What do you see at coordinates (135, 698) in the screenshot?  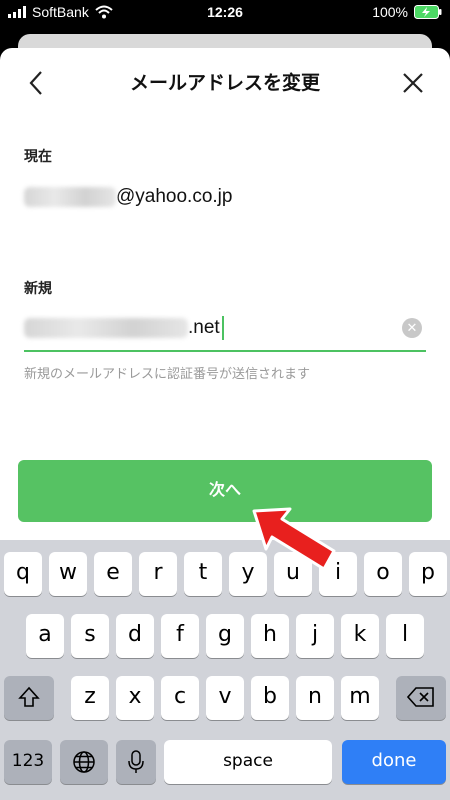 I see `key-x: x` at bounding box center [135, 698].